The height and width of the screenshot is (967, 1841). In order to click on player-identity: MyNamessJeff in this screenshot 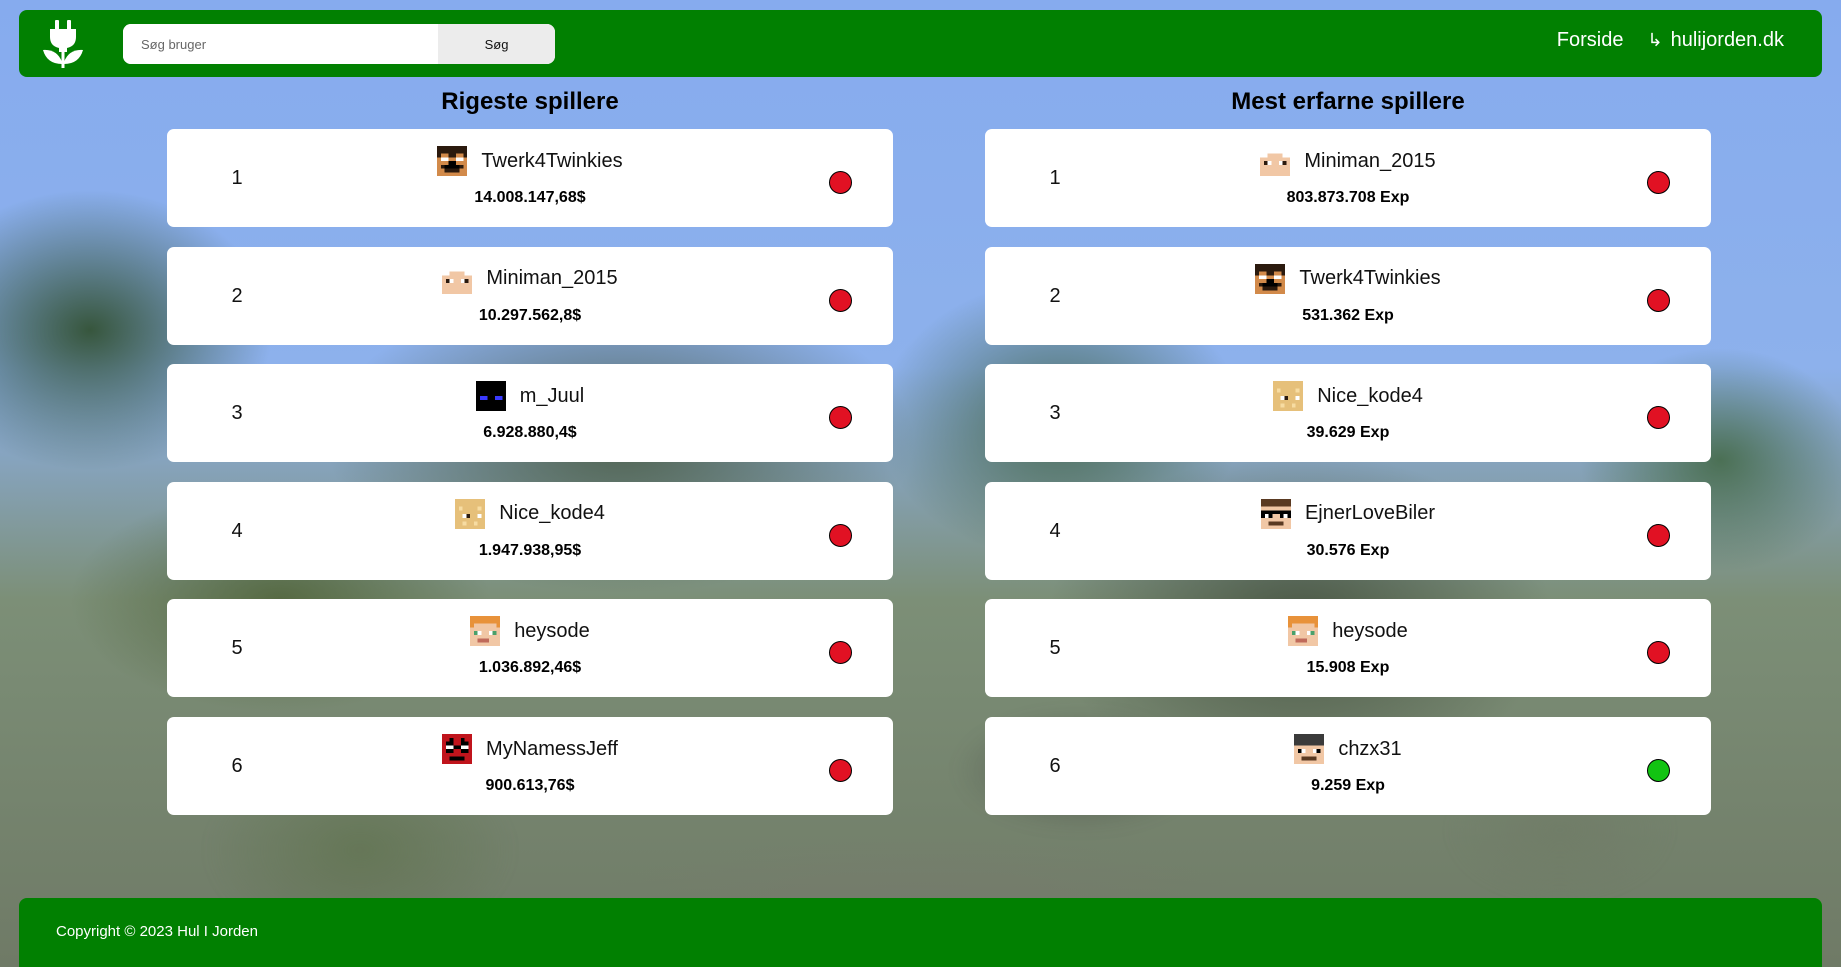, I will do `click(530, 749)`.